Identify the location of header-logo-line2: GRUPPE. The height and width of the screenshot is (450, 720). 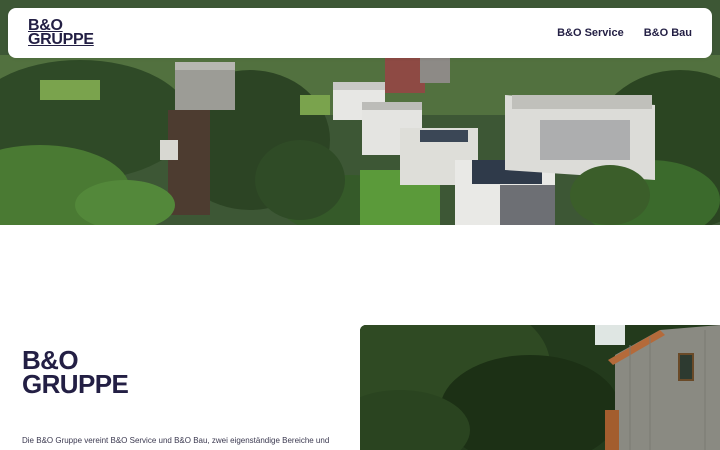
(61, 39).